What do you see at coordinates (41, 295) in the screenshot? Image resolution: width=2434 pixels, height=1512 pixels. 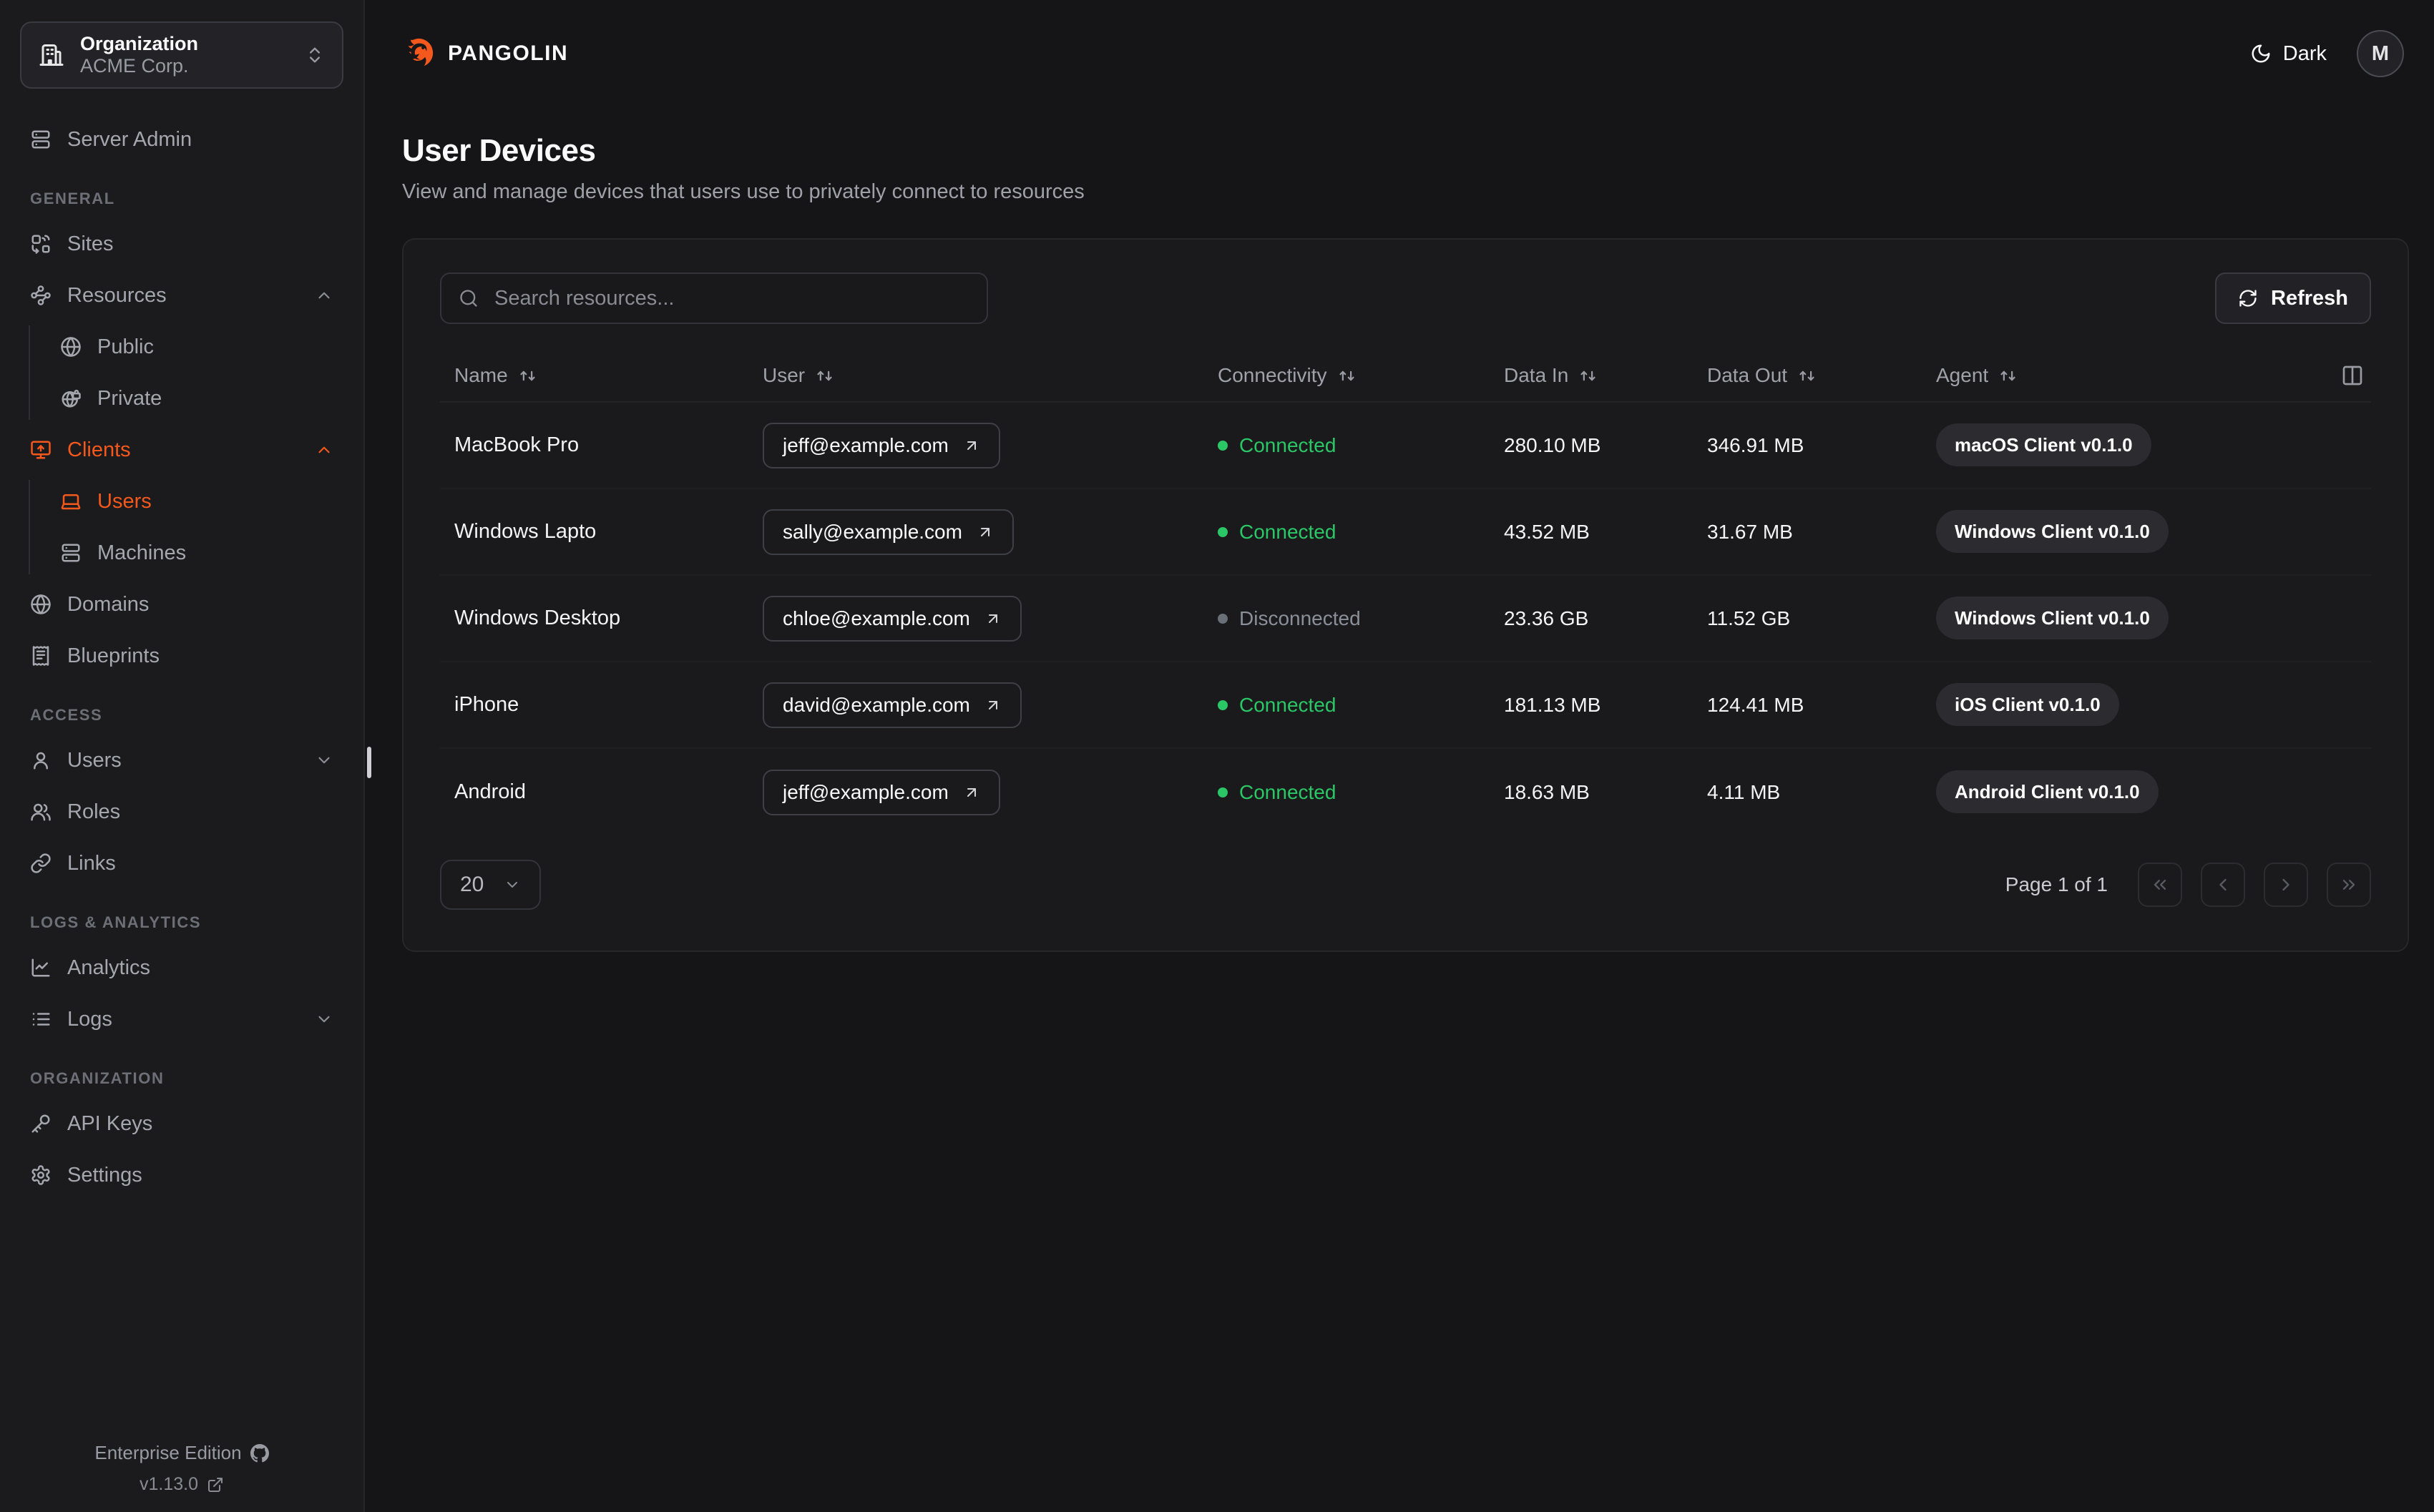 I see `waypoints-icon` at bounding box center [41, 295].